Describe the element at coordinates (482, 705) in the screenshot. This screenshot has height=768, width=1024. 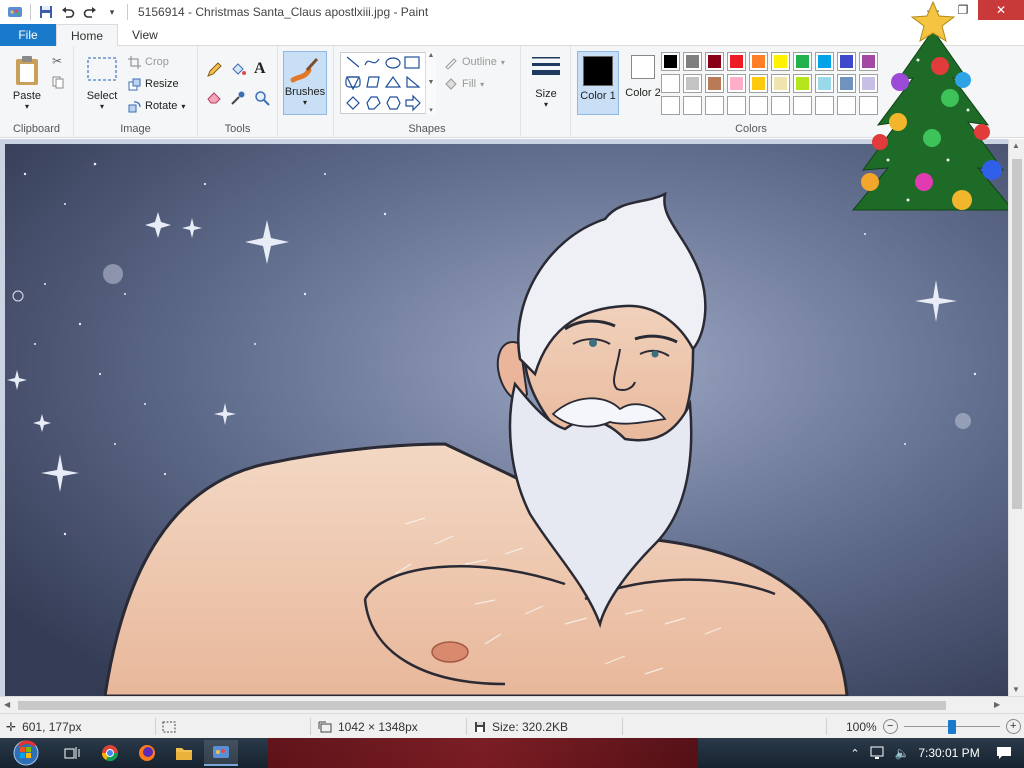
I see `horizontal-scroll-thumb` at that location.